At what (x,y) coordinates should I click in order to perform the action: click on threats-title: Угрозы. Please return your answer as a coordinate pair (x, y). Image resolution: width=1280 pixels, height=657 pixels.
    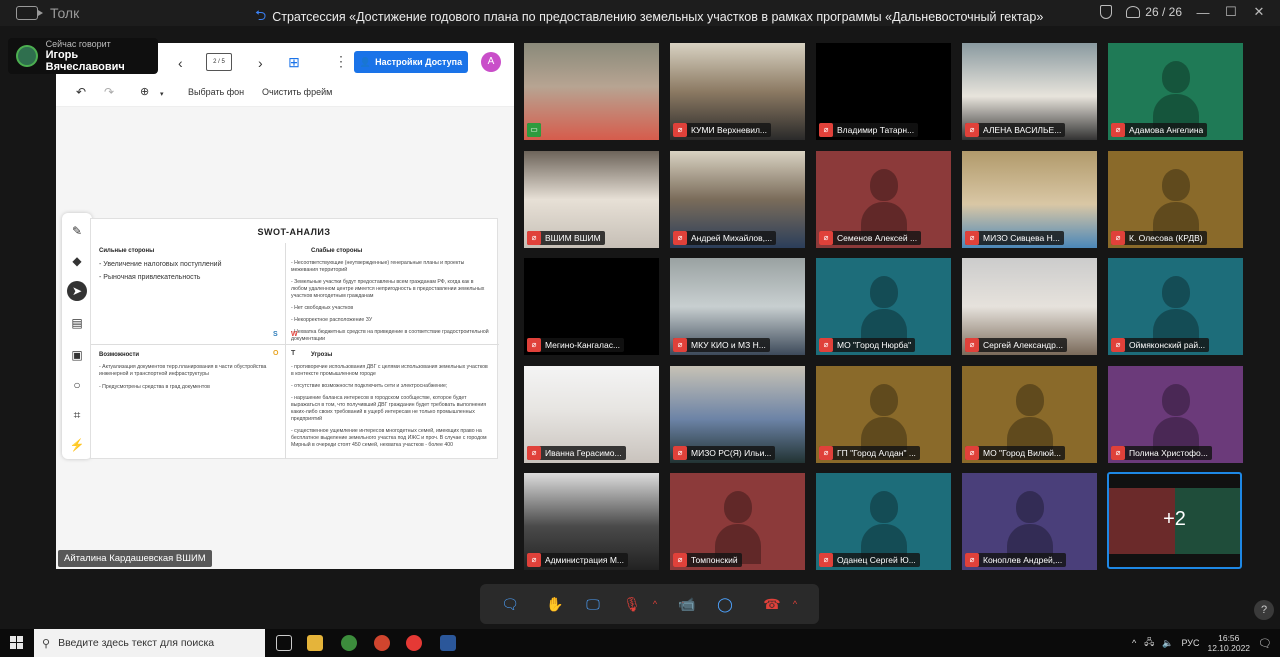
    Looking at the image, I should click on (322, 355).